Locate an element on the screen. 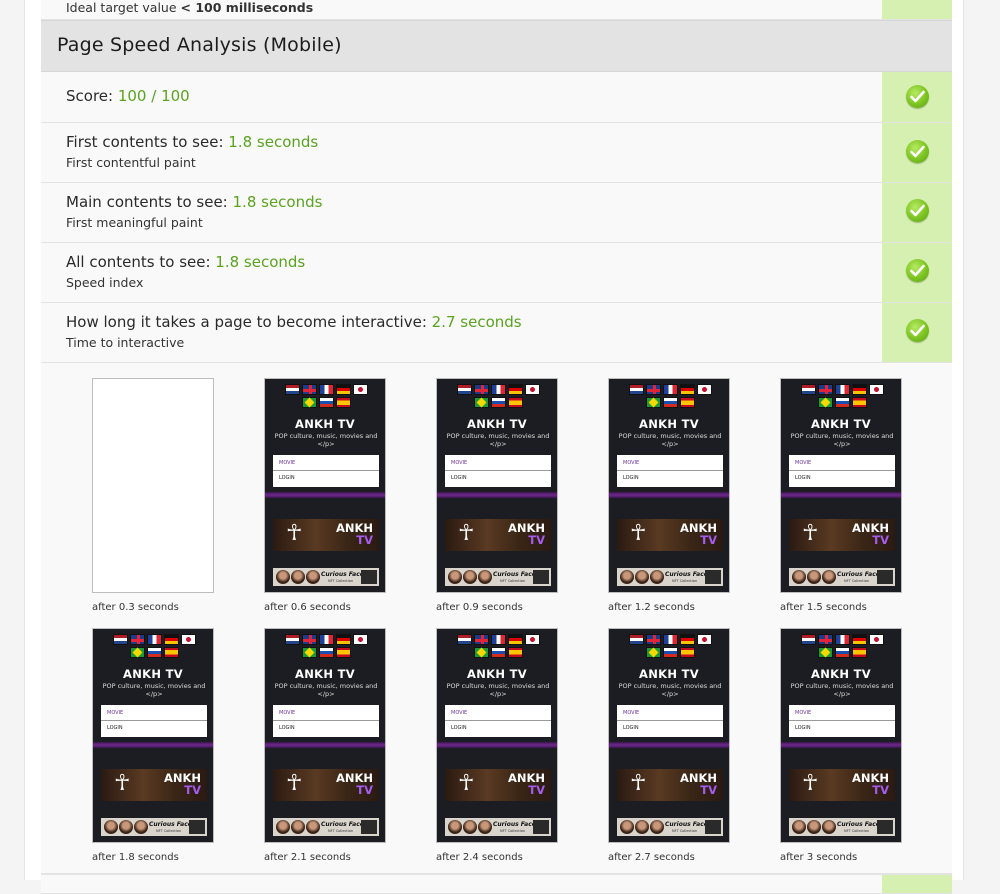 The width and height of the screenshot is (1000, 894). metric-line: Main contents to see: 1.8 seconds is located at coordinates (469, 202).